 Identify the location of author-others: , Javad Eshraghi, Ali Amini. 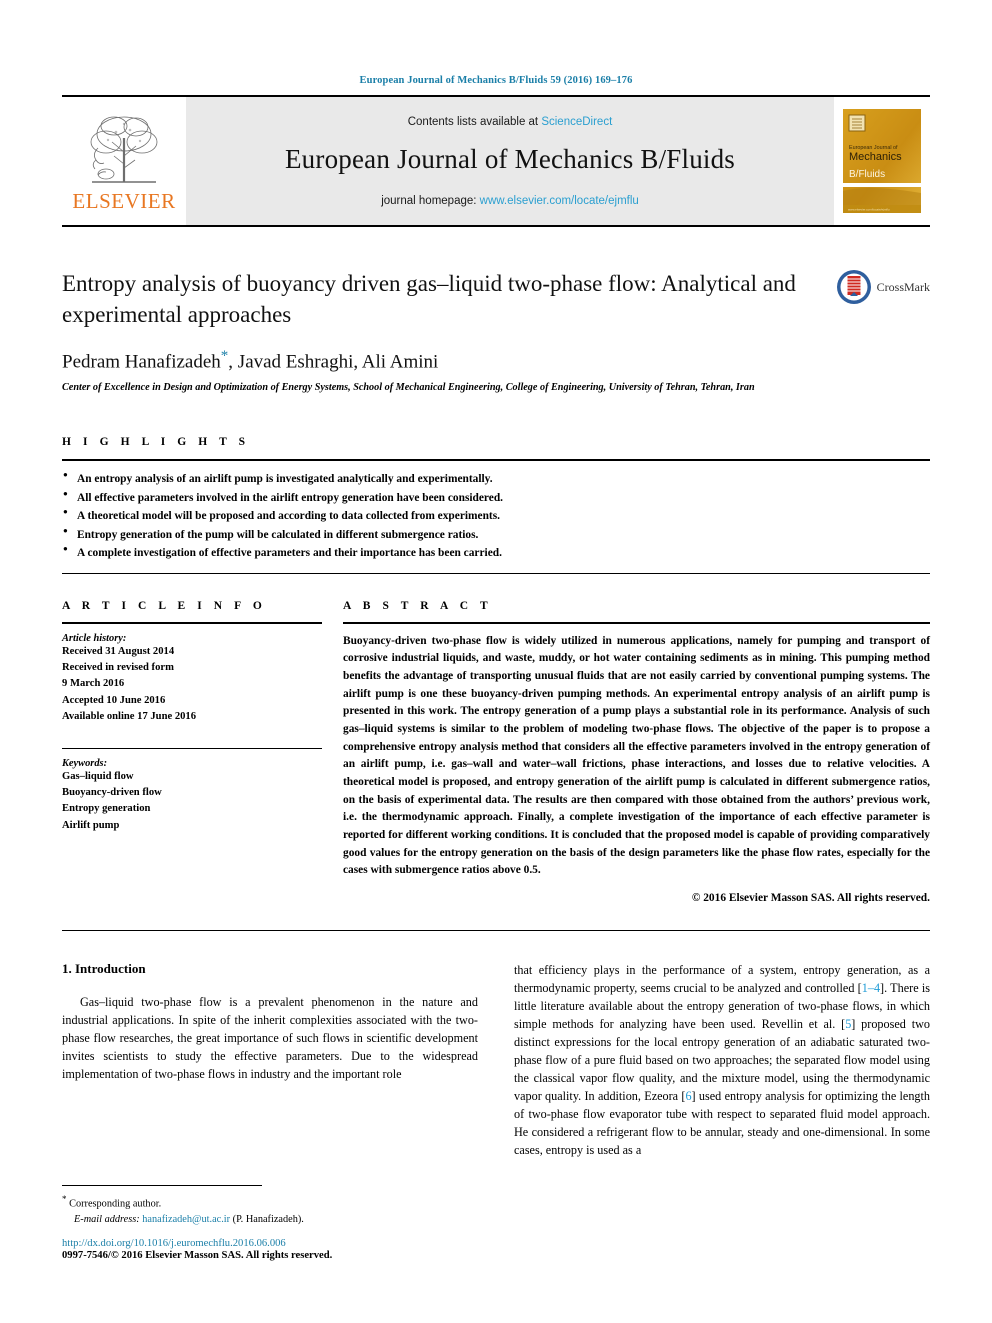
(333, 362).